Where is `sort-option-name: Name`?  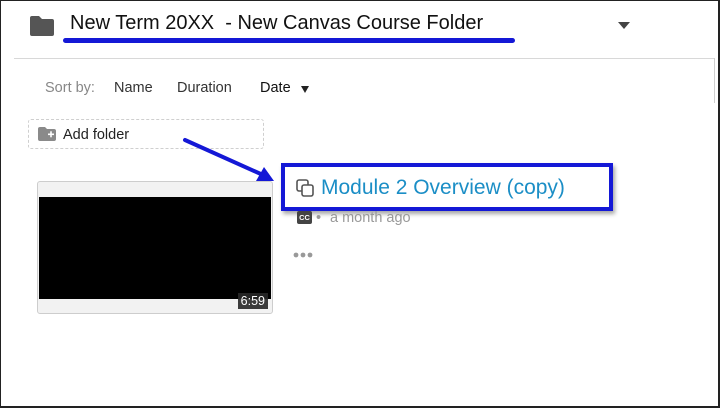 sort-option-name: Name is located at coordinates (133, 88).